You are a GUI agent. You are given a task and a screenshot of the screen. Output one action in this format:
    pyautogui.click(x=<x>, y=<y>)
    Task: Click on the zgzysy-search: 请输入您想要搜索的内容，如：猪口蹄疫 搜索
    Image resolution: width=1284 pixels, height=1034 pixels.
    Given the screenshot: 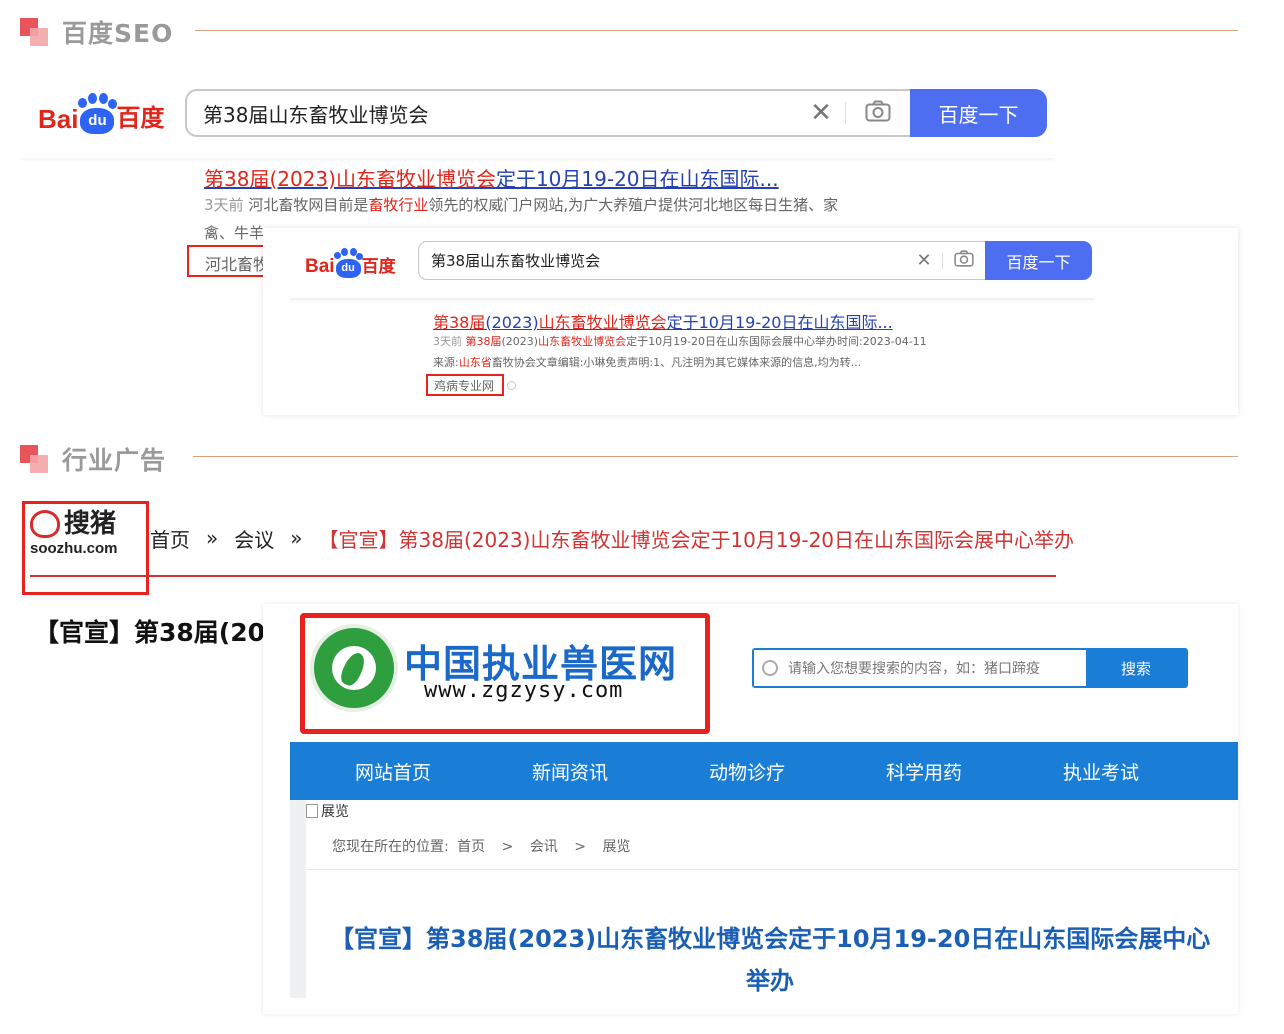 What is the action you would take?
    pyautogui.click(x=970, y=668)
    